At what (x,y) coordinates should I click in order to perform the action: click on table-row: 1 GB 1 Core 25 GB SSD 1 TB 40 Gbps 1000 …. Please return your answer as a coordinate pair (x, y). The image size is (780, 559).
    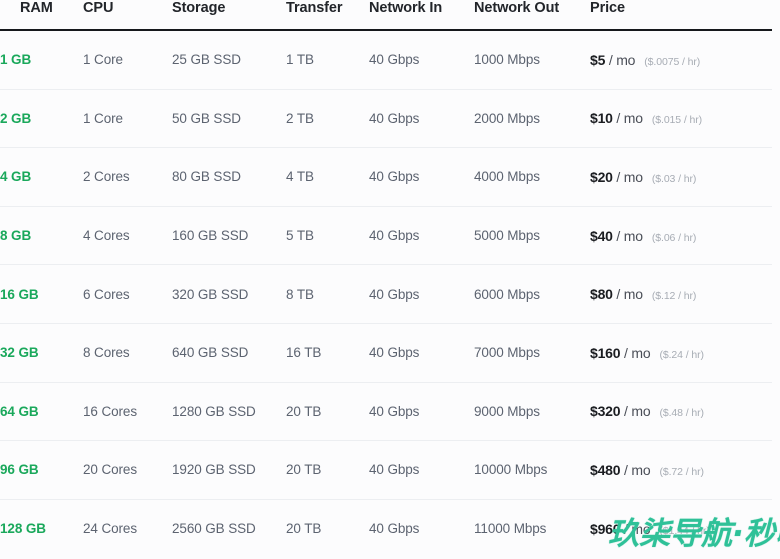
    Looking at the image, I should click on (386, 60).